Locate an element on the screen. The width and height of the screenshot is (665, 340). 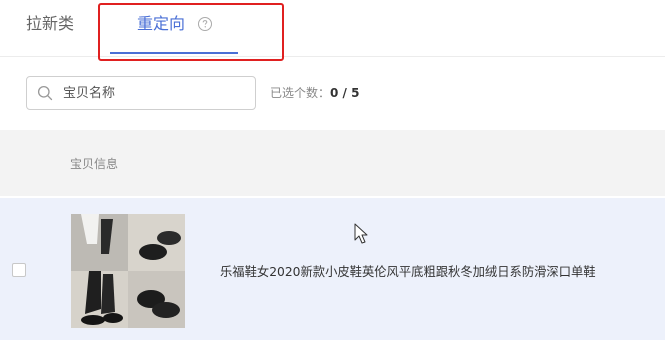
selected-count-label: 已选个数： is located at coordinates (300, 93).